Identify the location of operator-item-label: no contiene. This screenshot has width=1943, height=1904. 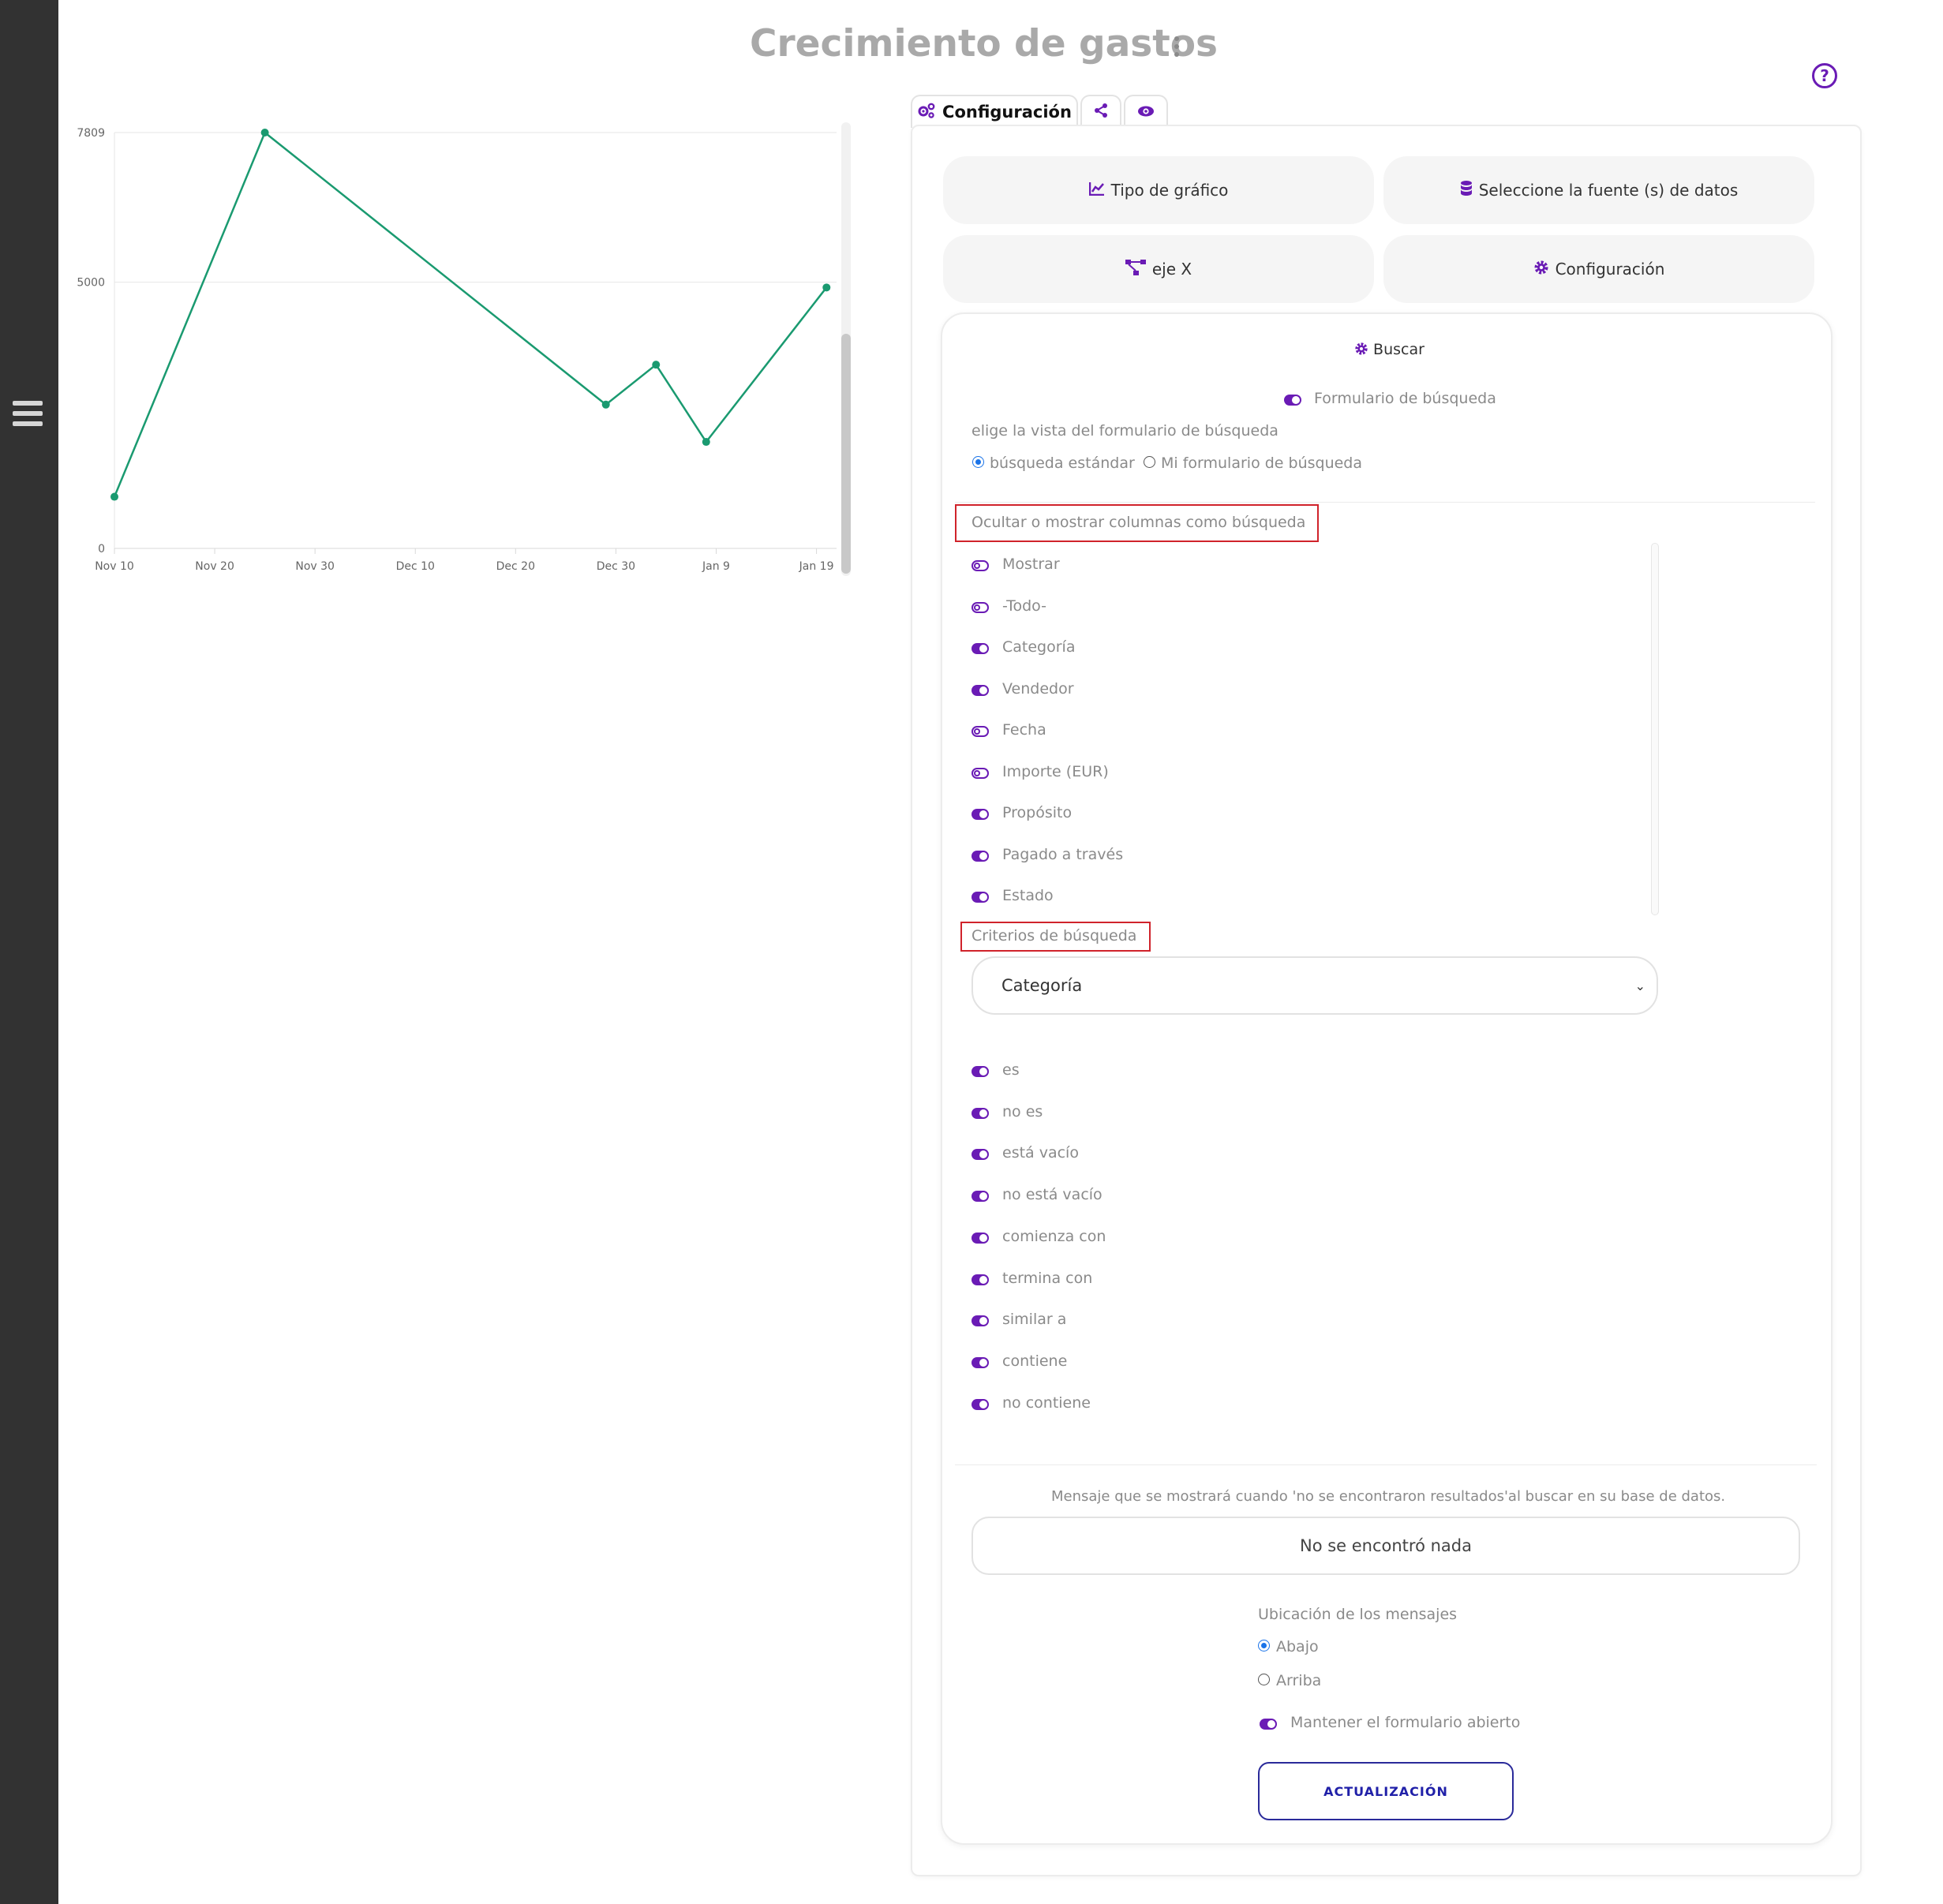
(1046, 1402).